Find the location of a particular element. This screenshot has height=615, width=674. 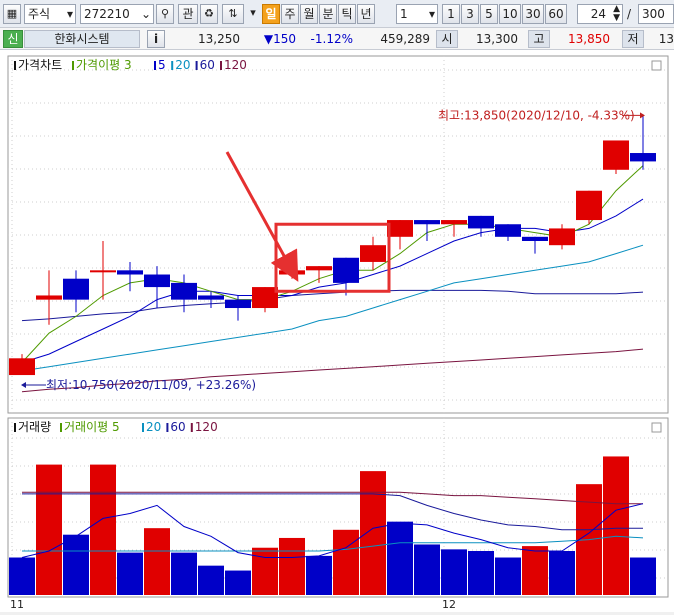

search-icon: ⚲ is located at coordinates (165, 14).